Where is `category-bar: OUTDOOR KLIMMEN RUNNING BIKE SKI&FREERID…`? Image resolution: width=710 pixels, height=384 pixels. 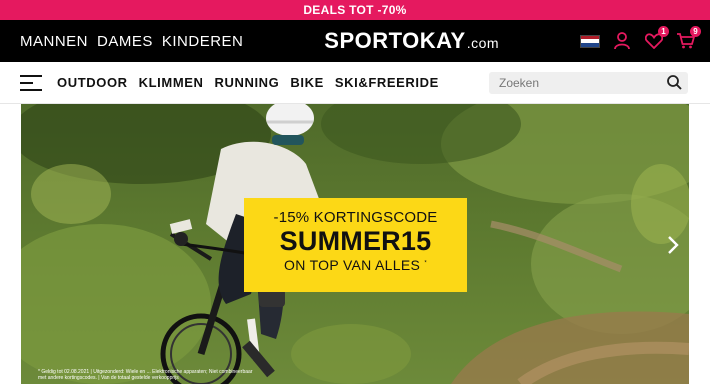
category-bar: OUTDOOR KLIMMEN RUNNING BIKE SKI&FREERID… is located at coordinates (355, 83).